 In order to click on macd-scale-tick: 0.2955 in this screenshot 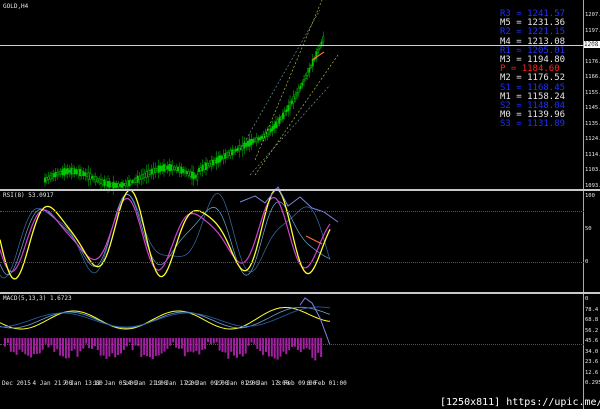, I will do `click(592, 383)`.